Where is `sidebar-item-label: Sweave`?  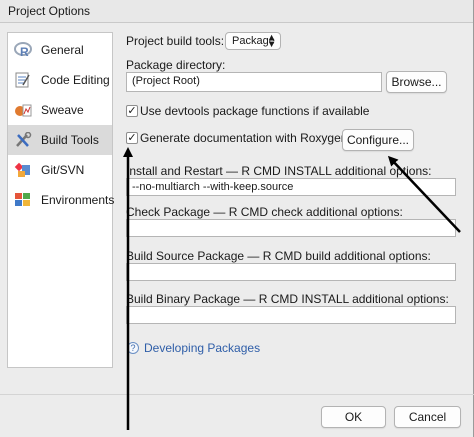
sidebar-item-label: Sweave is located at coordinates (62, 110).